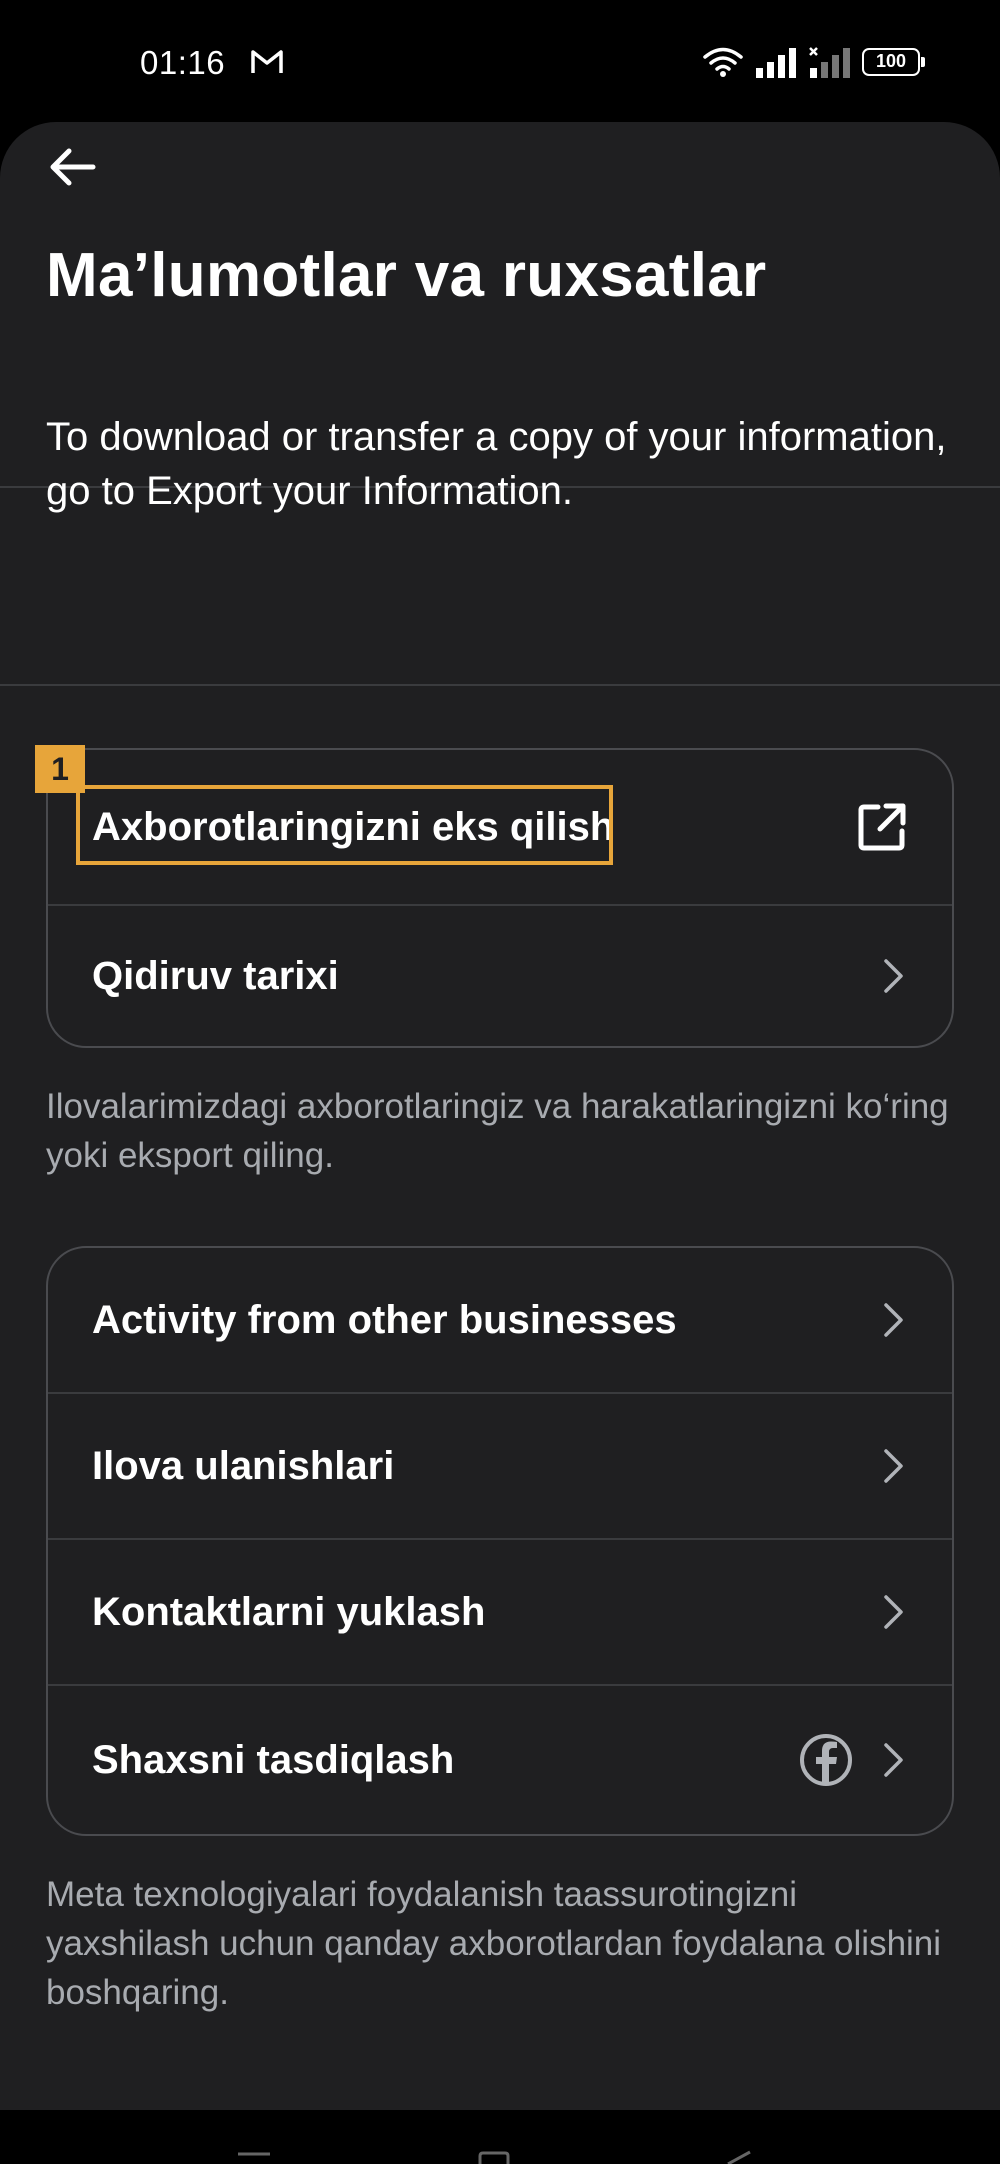 Image resolution: width=1000 pixels, height=2164 pixels. Describe the element at coordinates (353, 826) in the screenshot. I see `row-label: Axborotlaringizni eks qilish` at that location.